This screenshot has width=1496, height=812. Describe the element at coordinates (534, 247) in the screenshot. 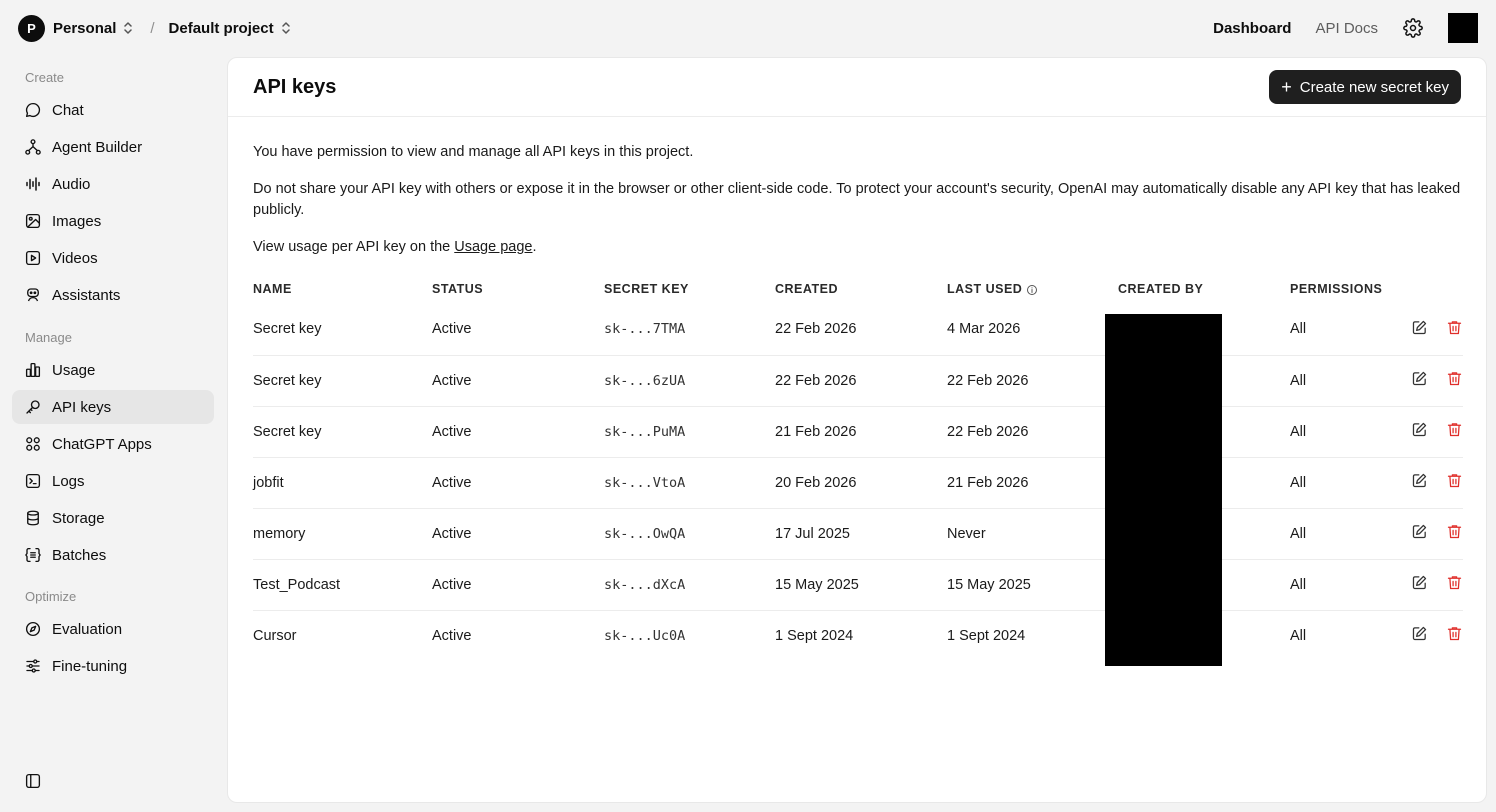

I see `usage-note-suffix: .` at that location.